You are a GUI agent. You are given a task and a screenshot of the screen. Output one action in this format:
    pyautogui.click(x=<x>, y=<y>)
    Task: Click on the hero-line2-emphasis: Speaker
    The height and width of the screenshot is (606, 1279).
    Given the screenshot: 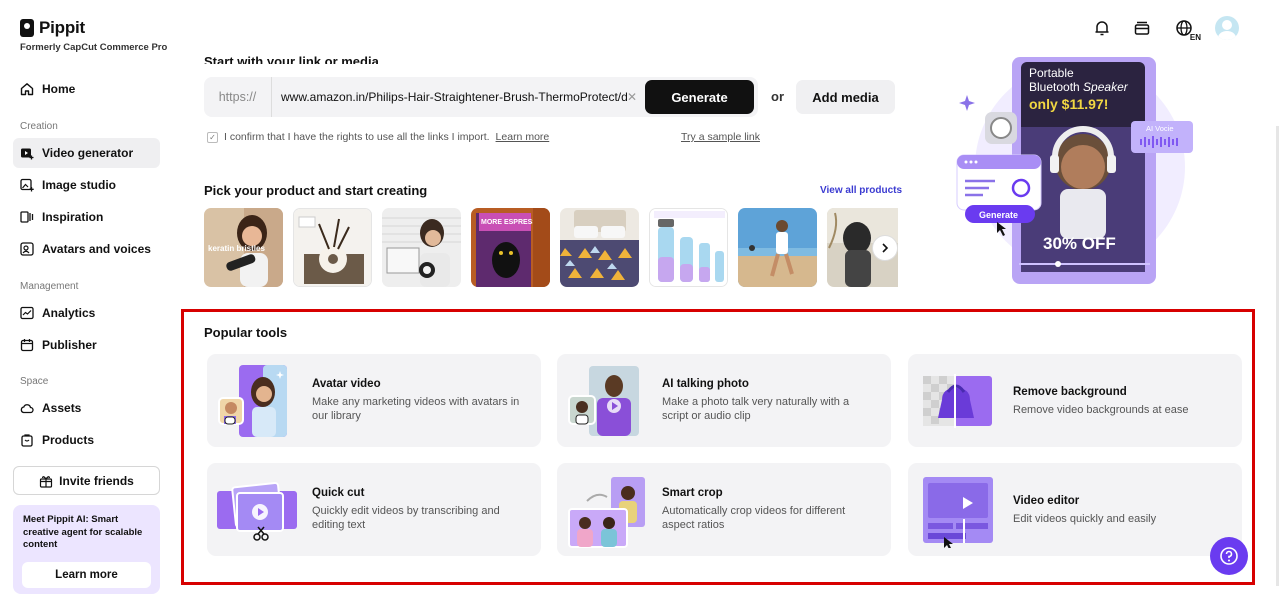 What is the action you would take?
    pyautogui.click(x=1106, y=87)
    